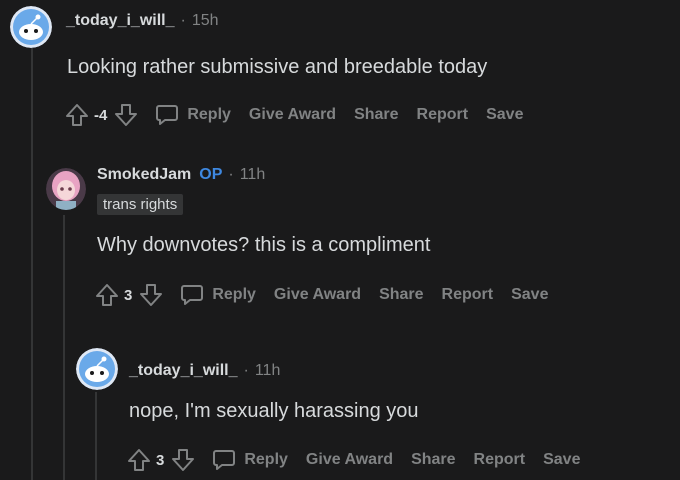 The width and height of the screenshot is (680, 480). Describe the element at coordinates (140, 204) in the screenshot. I see `user-flair: trans rights` at that location.